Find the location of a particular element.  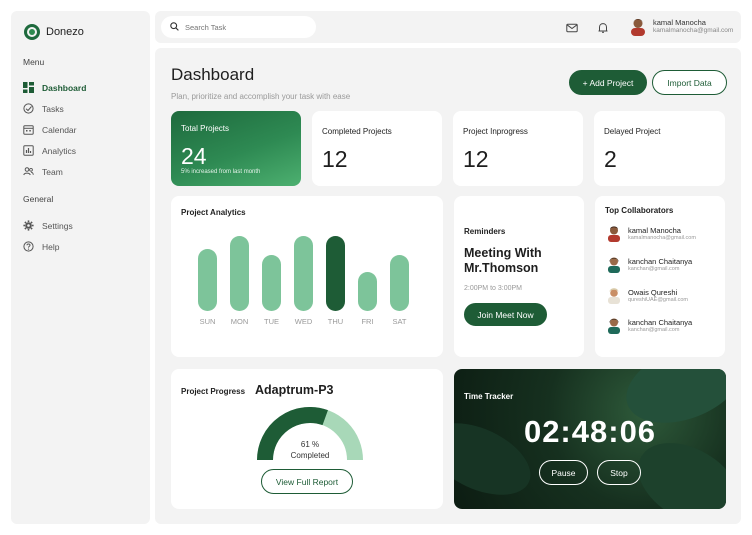

card-title: Top Collaborators is located at coordinates (639, 210).